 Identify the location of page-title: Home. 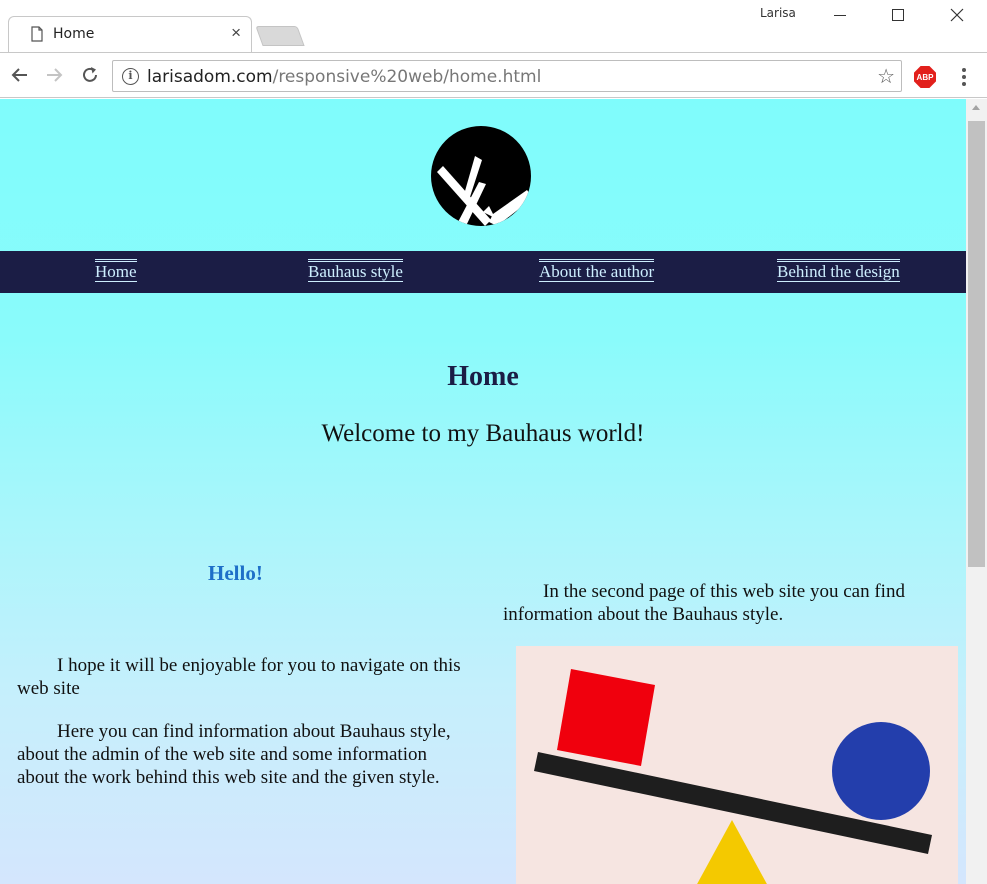
(483, 376).